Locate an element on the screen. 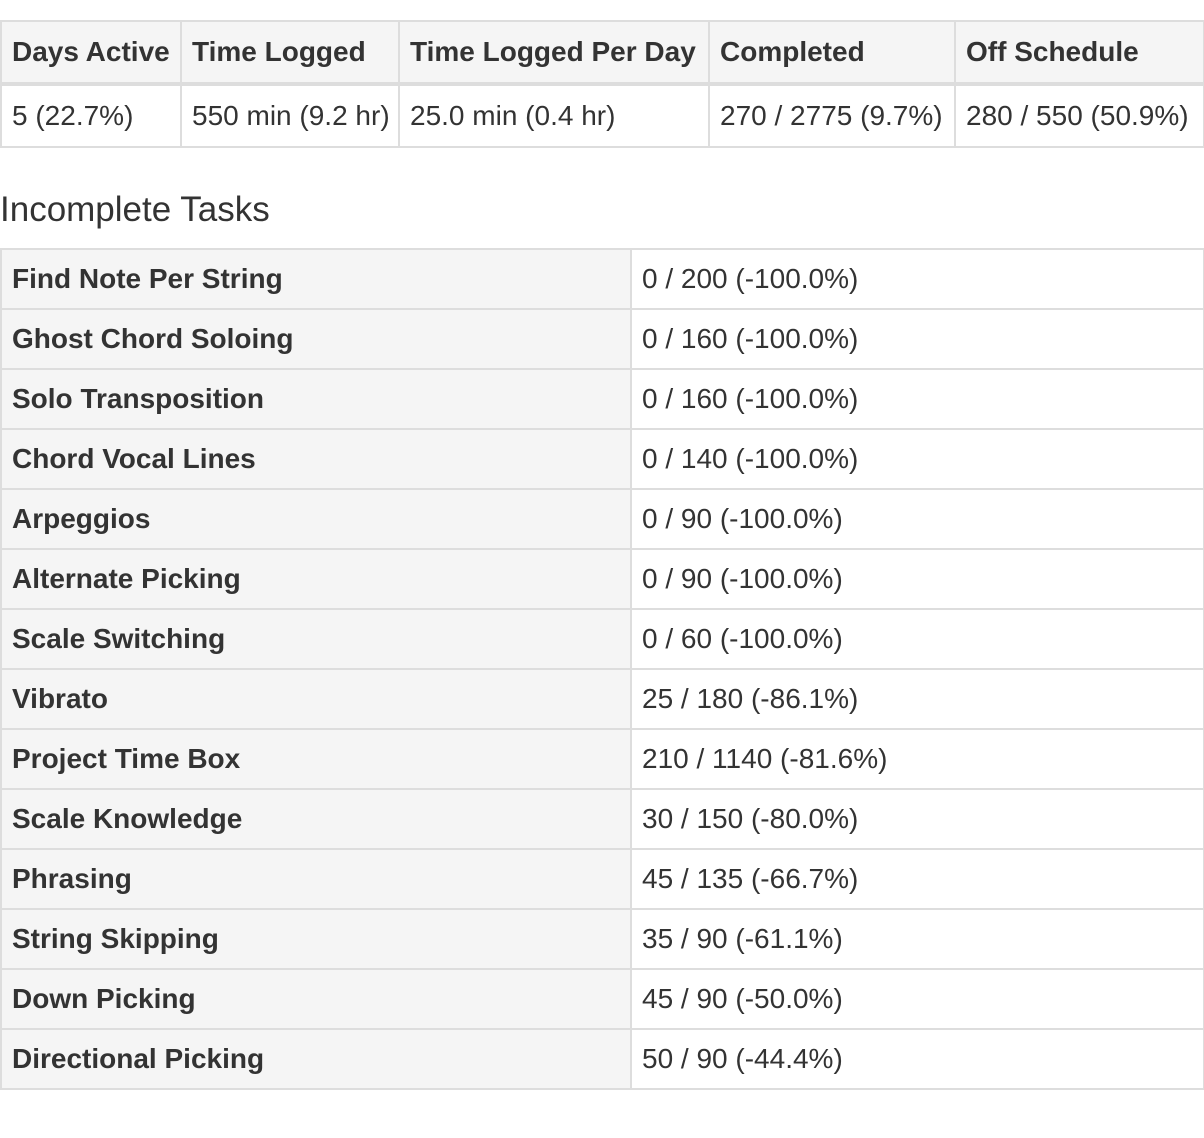  table-row: Down Picking 45 / 90 (-50.0%) is located at coordinates (602, 999).